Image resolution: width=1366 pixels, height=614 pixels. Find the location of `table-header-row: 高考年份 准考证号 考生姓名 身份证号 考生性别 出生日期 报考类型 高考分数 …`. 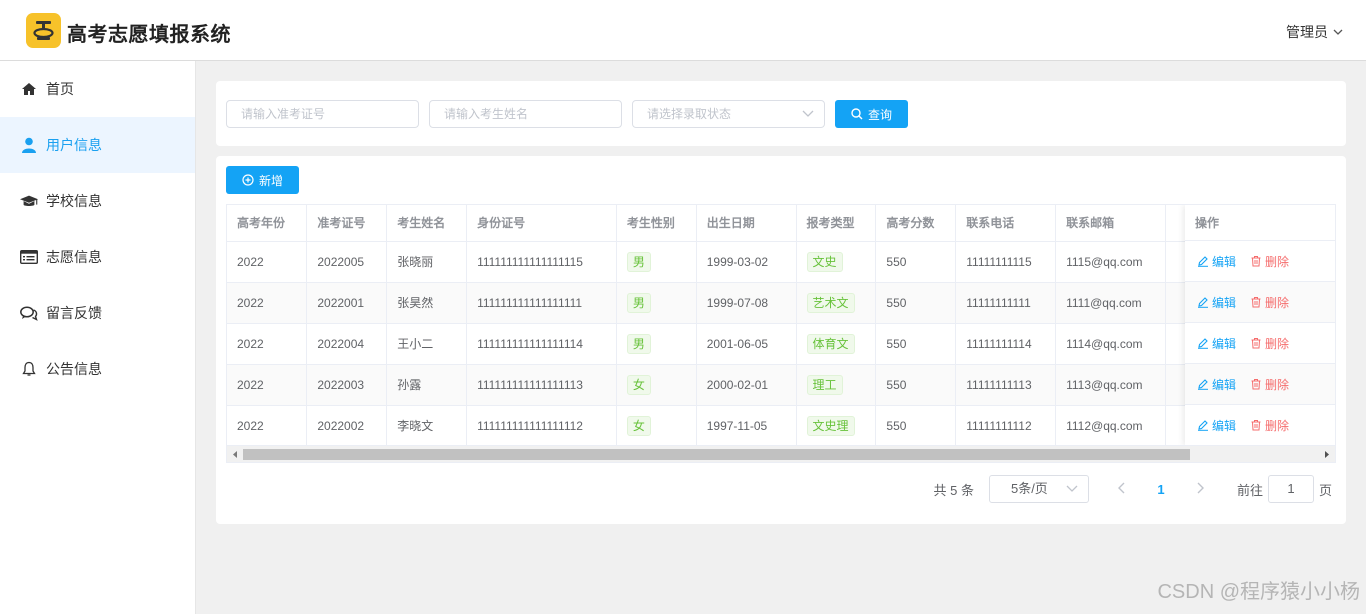

table-header-row: 高考年份 准考证号 考生姓名 身份证号 考生性别 出生日期 报考类型 高考分数 … is located at coordinates (781, 223).